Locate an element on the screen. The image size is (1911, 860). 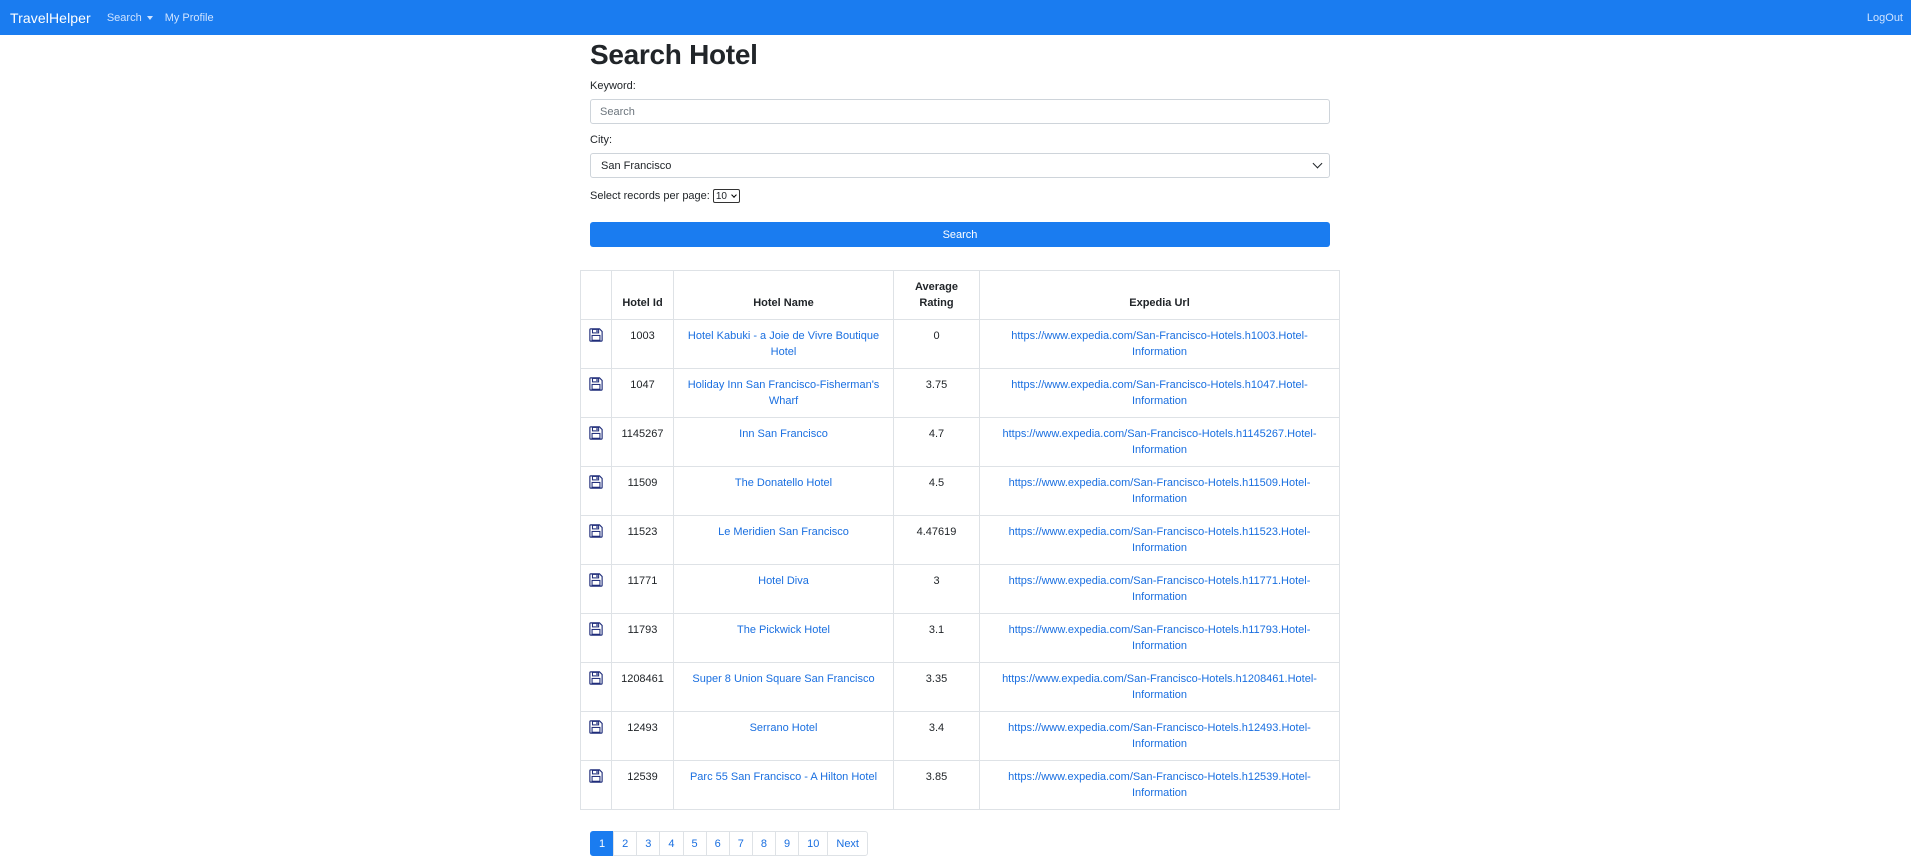
hotel-name-link: Super 8 Union Square San Francisco is located at coordinates (783, 687).